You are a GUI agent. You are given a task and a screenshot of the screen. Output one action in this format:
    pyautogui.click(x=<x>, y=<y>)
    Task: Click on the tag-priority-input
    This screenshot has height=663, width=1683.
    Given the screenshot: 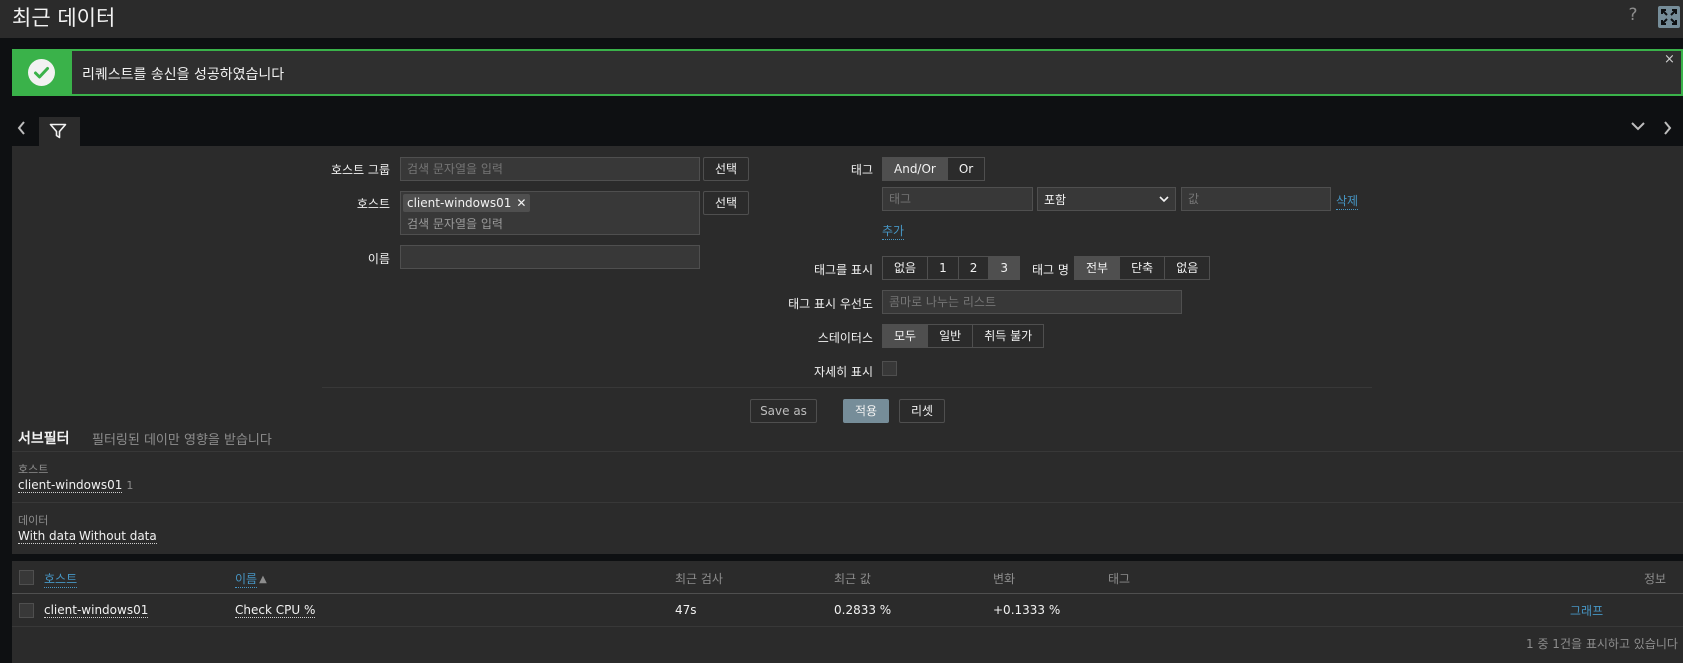 What is the action you would take?
    pyautogui.click(x=1032, y=302)
    